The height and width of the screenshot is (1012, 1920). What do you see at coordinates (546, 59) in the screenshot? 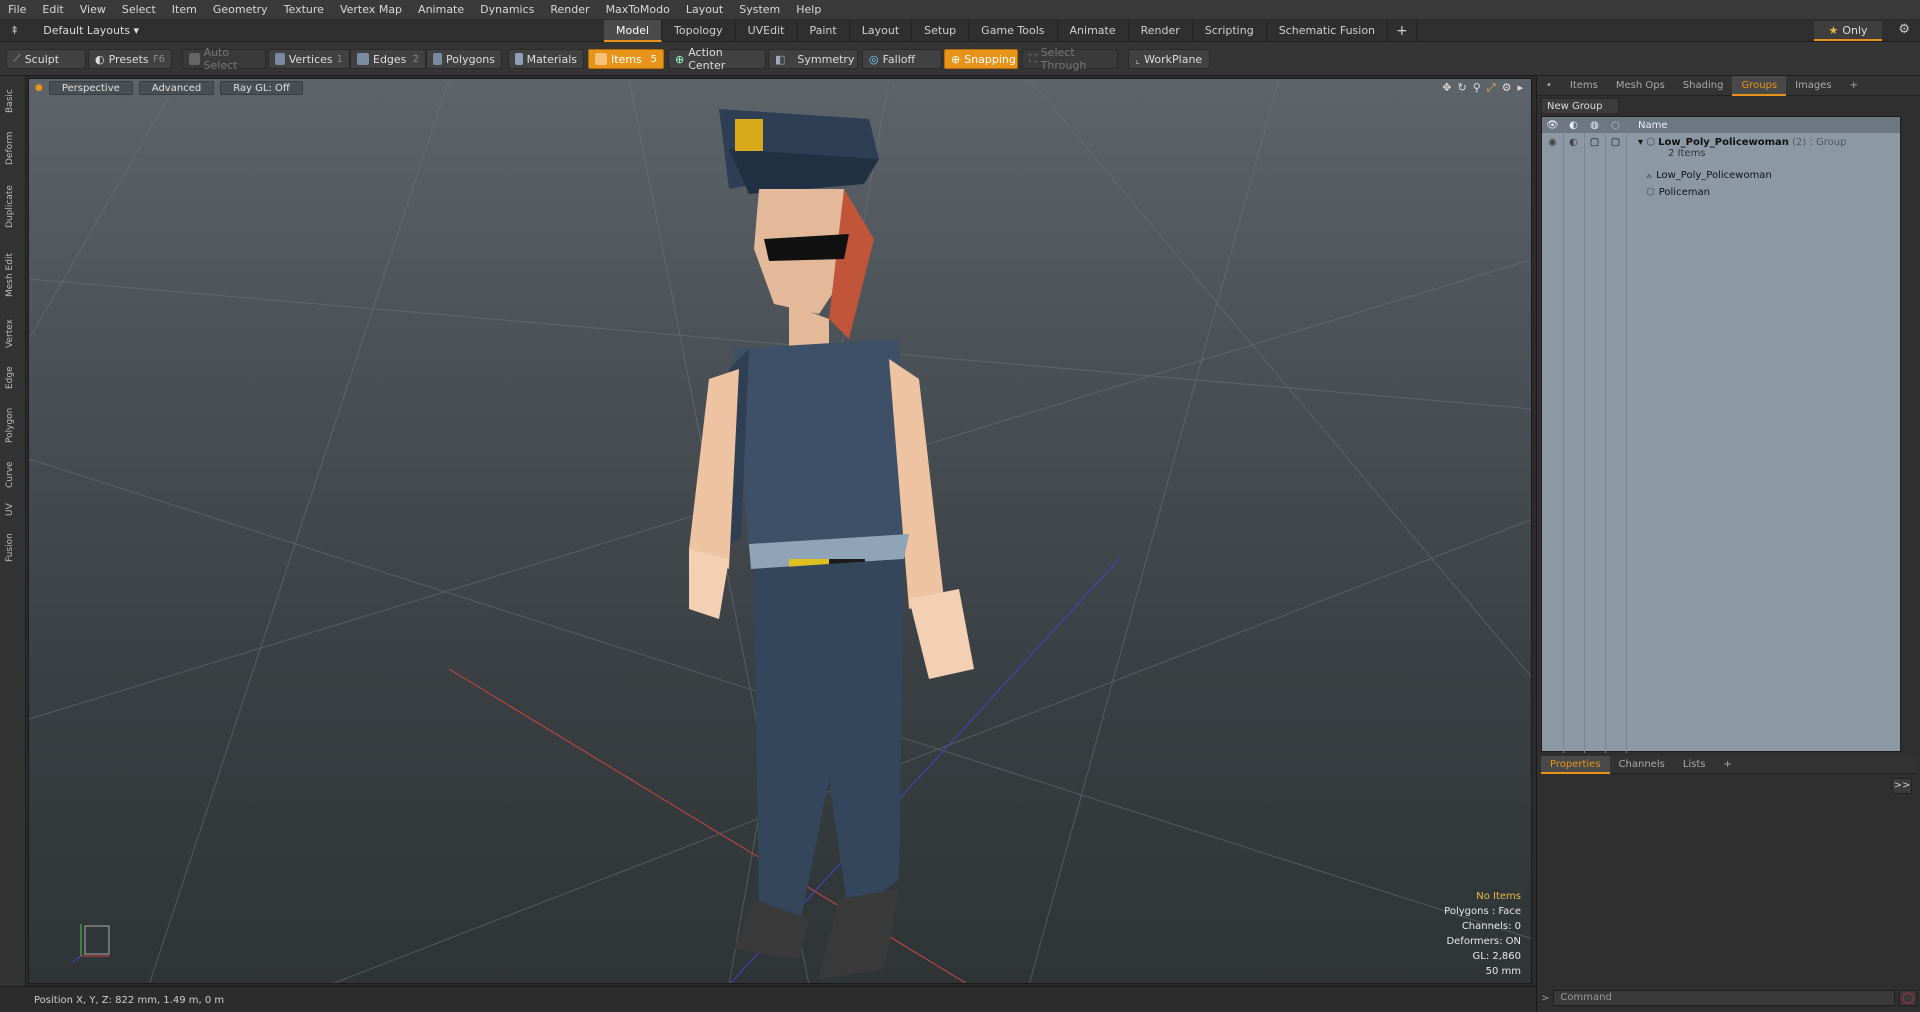
I see `materials-button: Materials` at bounding box center [546, 59].